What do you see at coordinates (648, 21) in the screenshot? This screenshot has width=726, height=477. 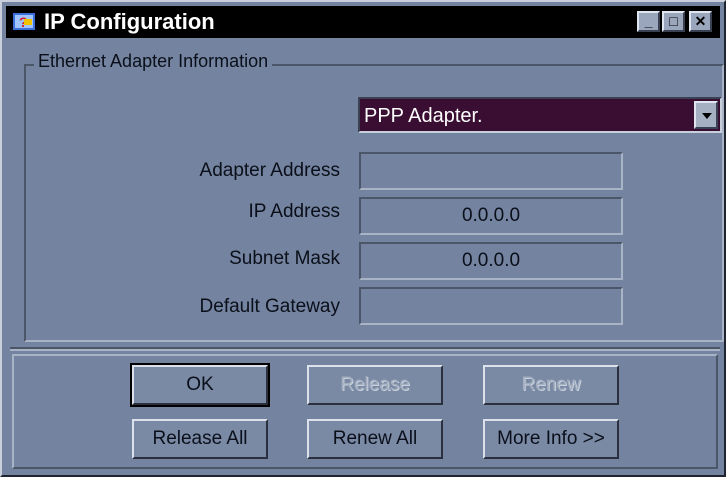 I see `minimize-button: _` at bounding box center [648, 21].